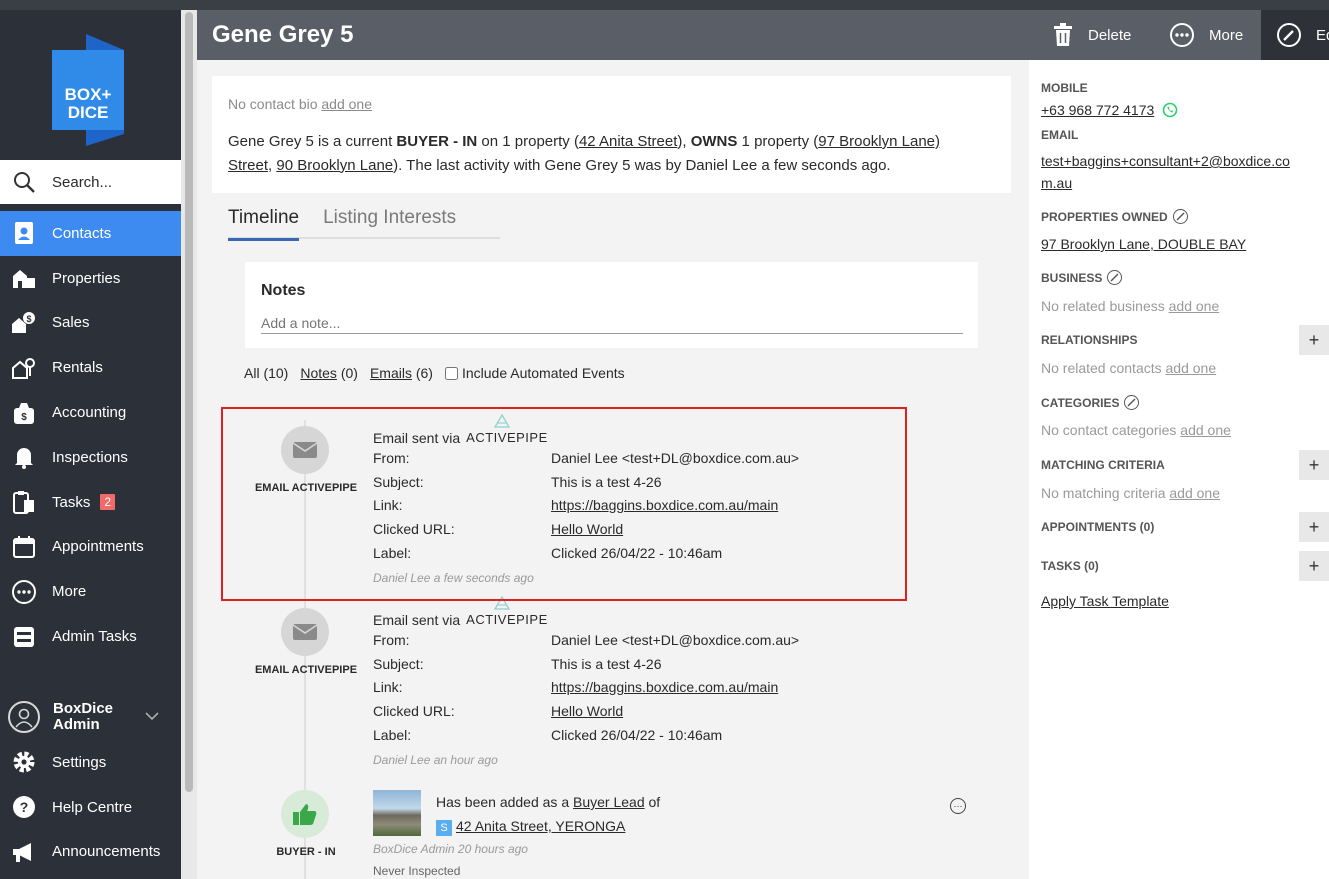 The width and height of the screenshot is (1329, 879). Describe the element at coordinates (606, 663) in the screenshot. I see `row-value: This is a test 4-26` at that location.